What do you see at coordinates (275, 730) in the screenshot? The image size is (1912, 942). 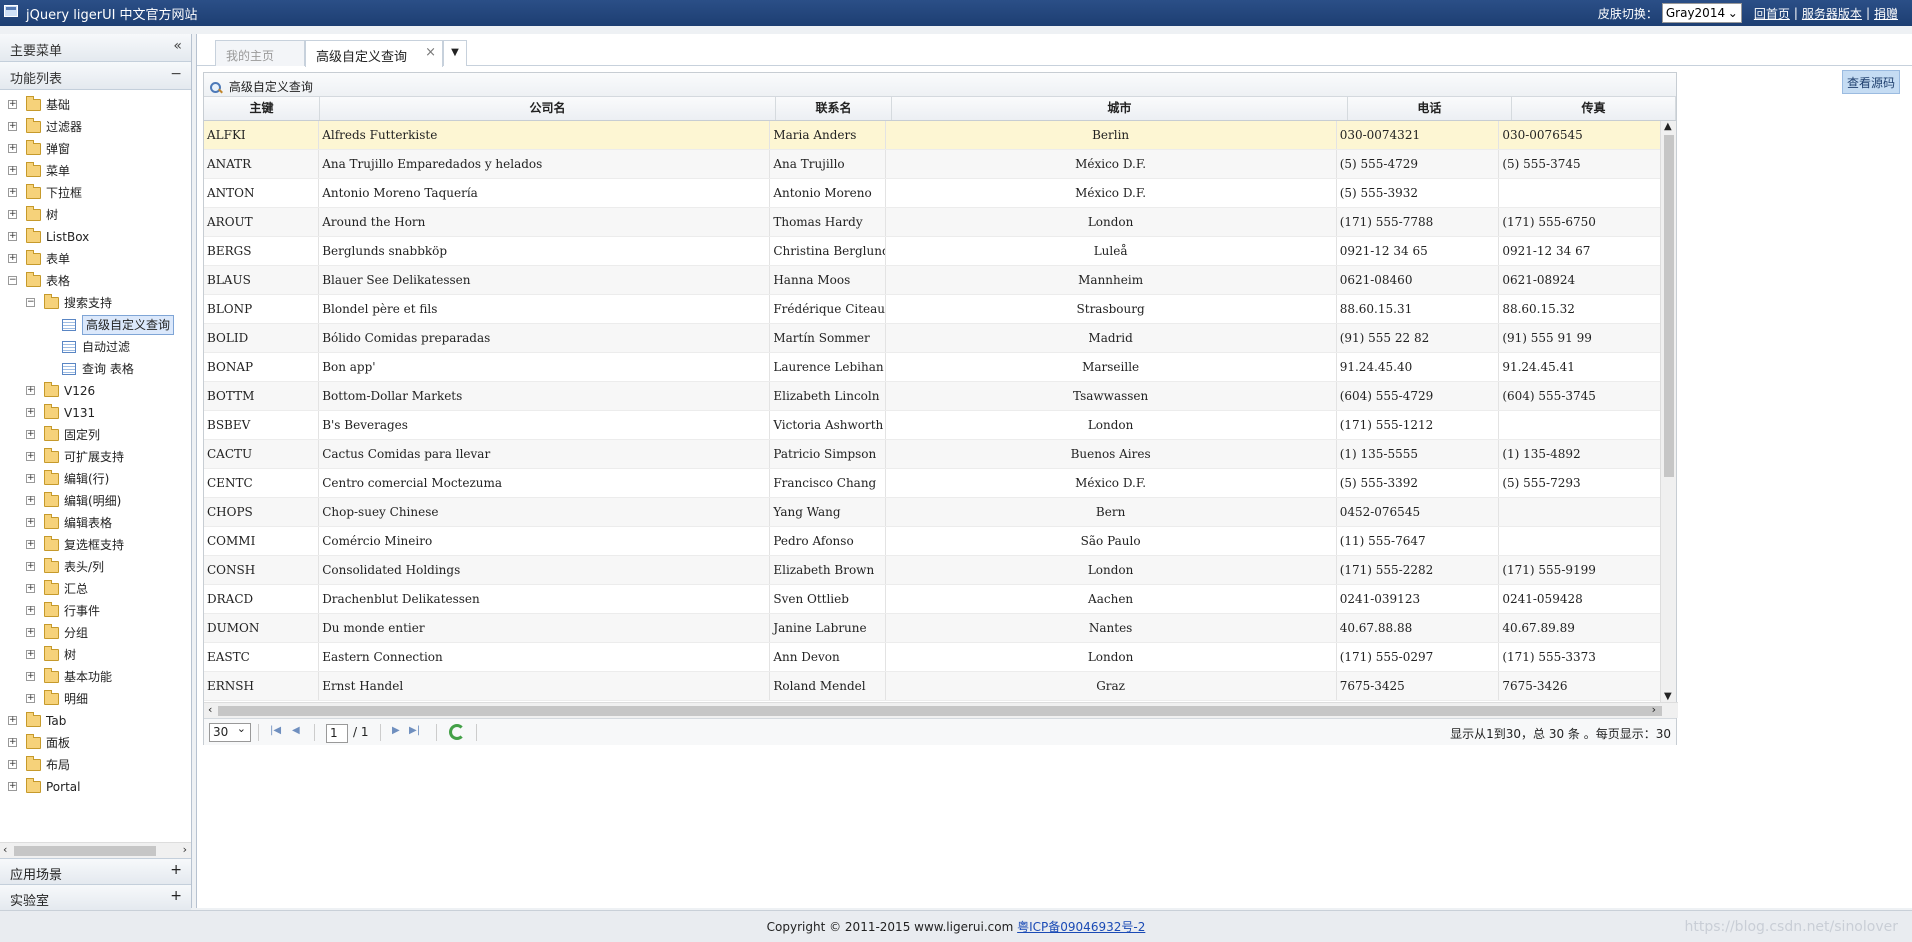 I see `first-page-icon: |◀` at bounding box center [275, 730].